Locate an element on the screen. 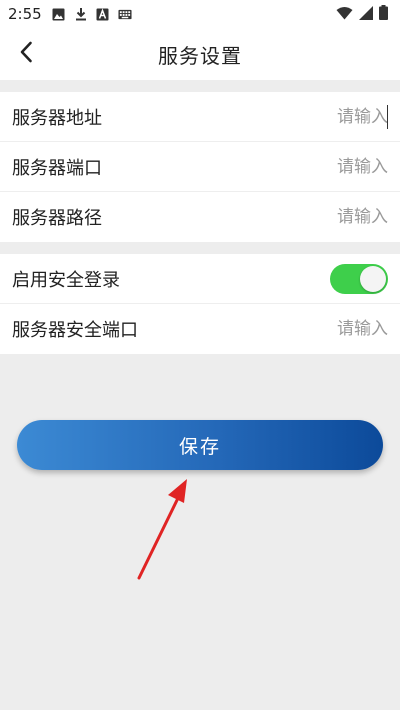 This screenshot has width=400, height=710. server-address-label: 服务器地址 is located at coordinates (57, 118).